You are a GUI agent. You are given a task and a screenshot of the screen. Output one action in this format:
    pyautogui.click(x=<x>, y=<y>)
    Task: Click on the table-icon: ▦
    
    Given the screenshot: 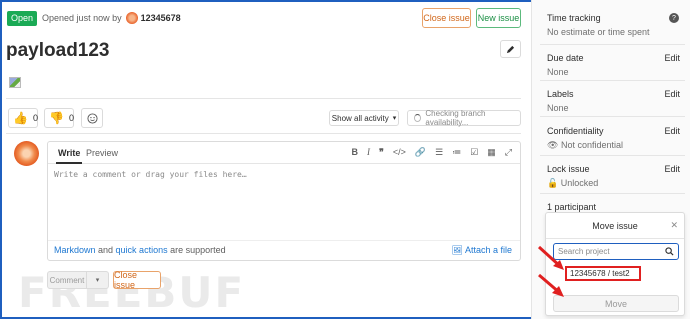 What is the action you would take?
    pyautogui.click(x=491, y=152)
    